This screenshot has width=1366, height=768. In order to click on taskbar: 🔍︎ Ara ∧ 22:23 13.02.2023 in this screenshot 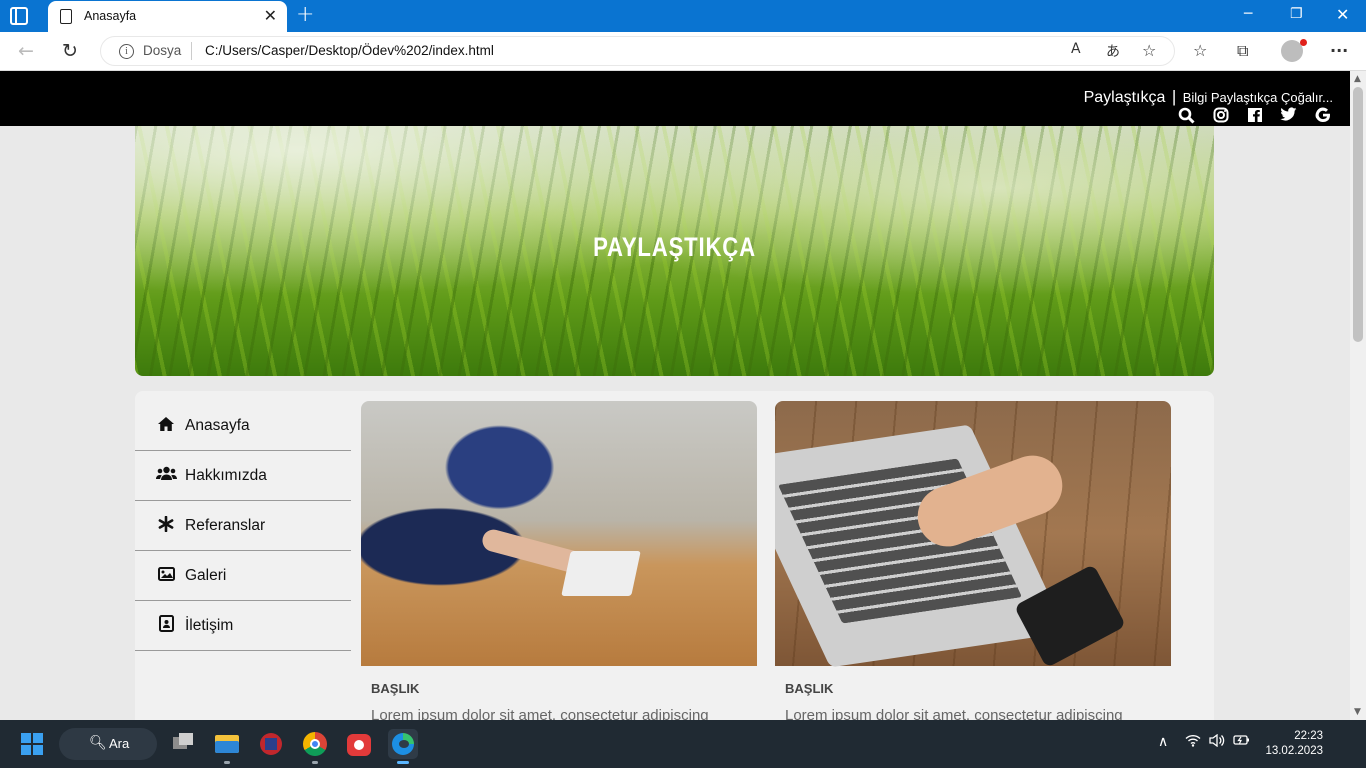, I will do `click(683, 744)`.